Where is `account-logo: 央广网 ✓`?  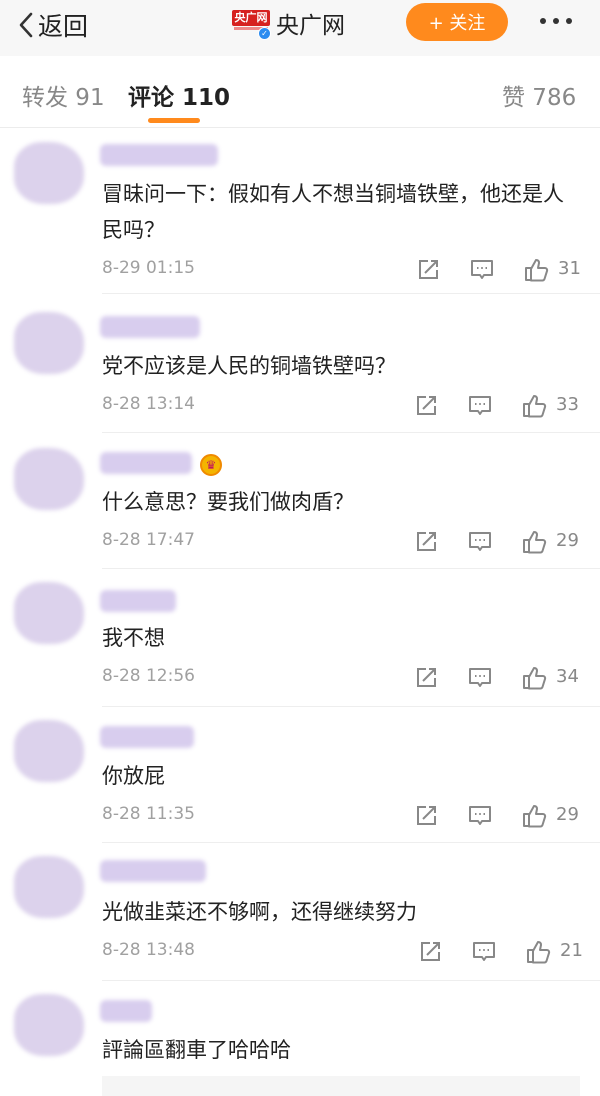
account-logo: 央广网 ✓ is located at coordinates (251, 23).